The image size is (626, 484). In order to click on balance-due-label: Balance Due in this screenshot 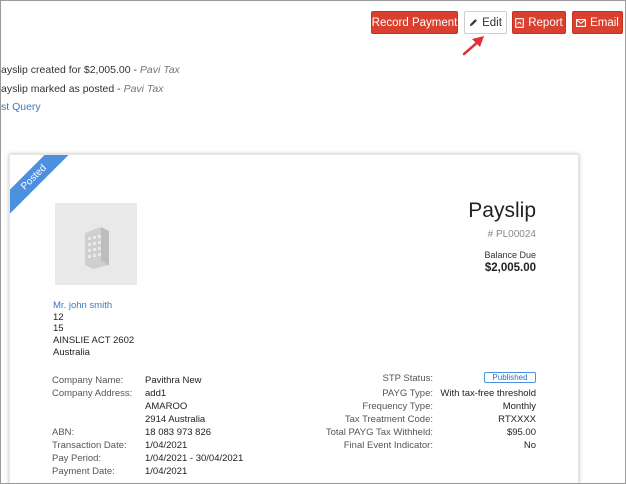, I will do `click(510, 255)`.